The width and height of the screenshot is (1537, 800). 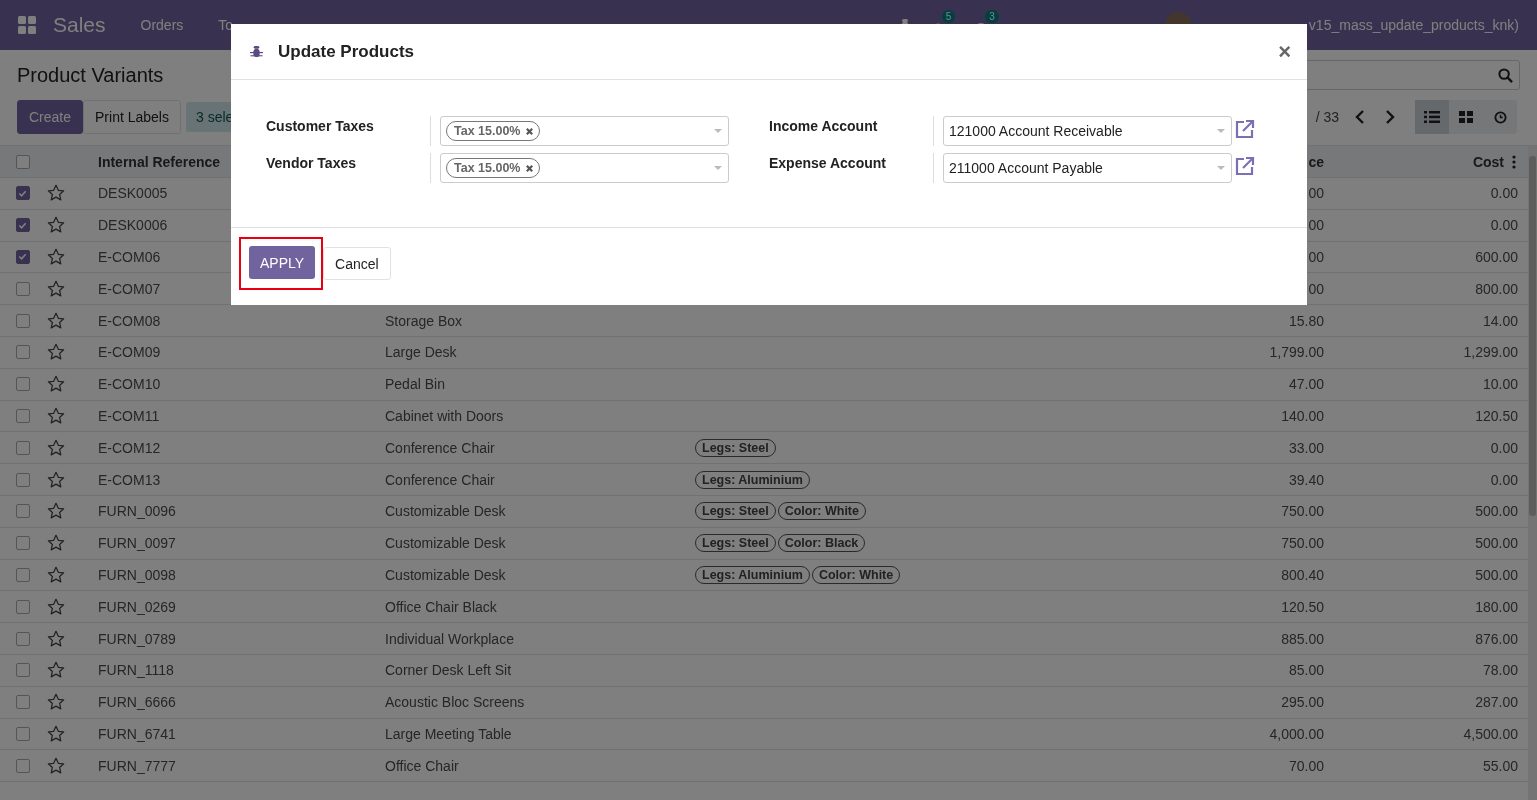 What do you see at coordinates (1532, 473) in the screenshot?
I see `scrollbar` at bounding box center [1532, 473].